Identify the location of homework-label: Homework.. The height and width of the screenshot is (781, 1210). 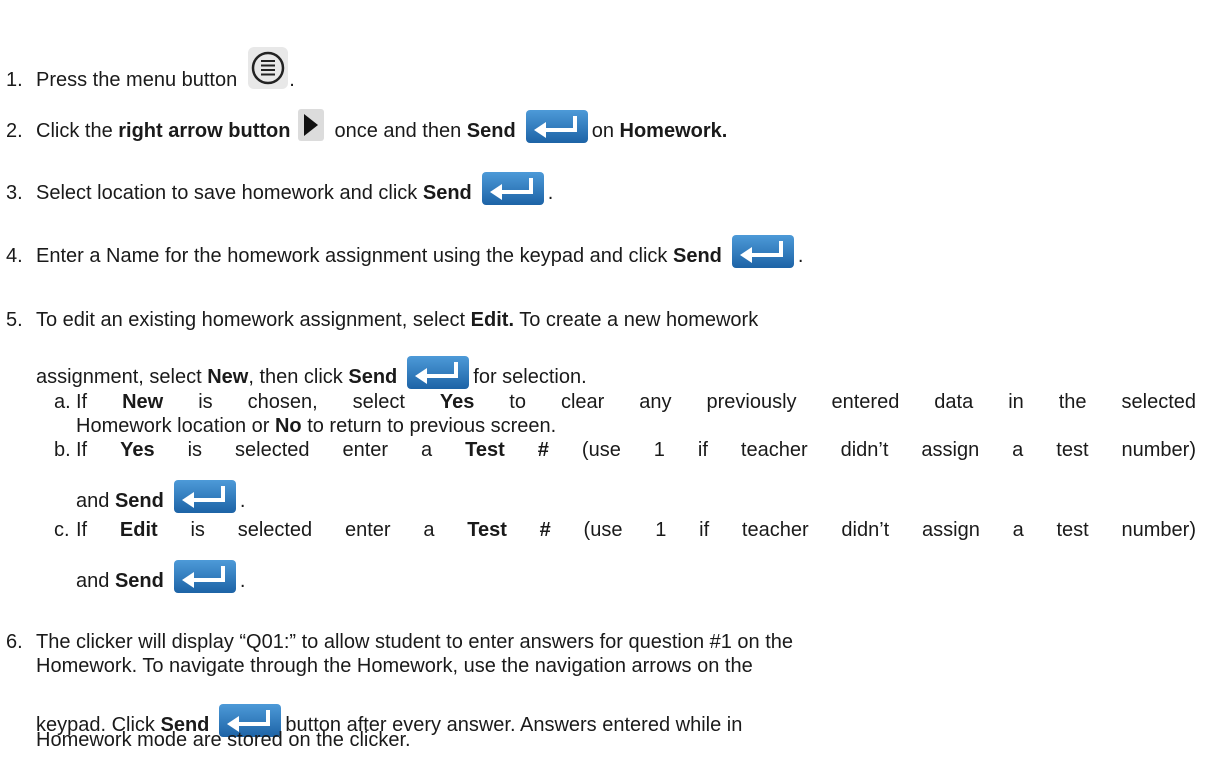
(673, 131).